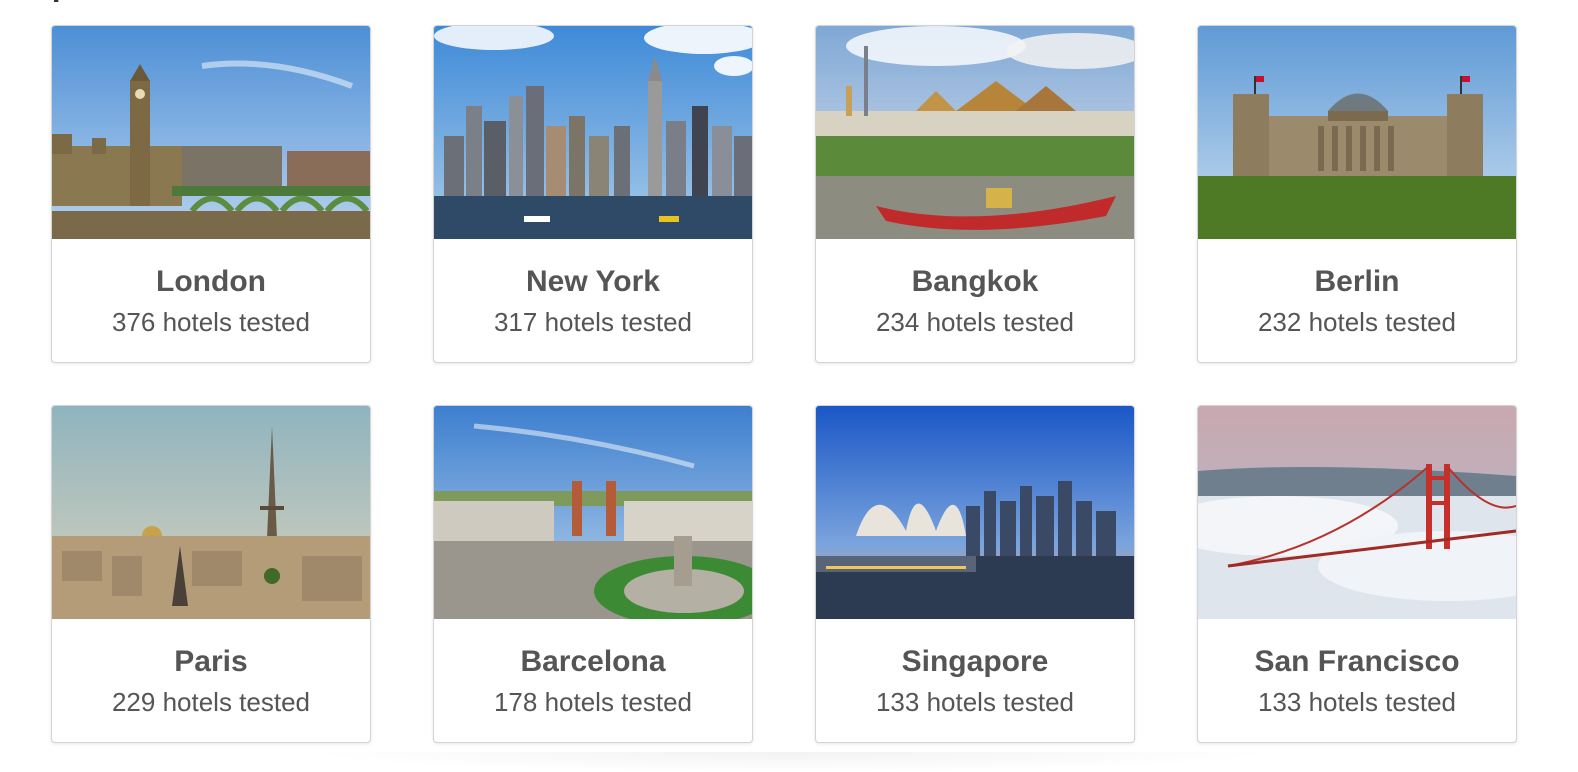  I want to click on city-name: Barcelona, so click(593, 661).